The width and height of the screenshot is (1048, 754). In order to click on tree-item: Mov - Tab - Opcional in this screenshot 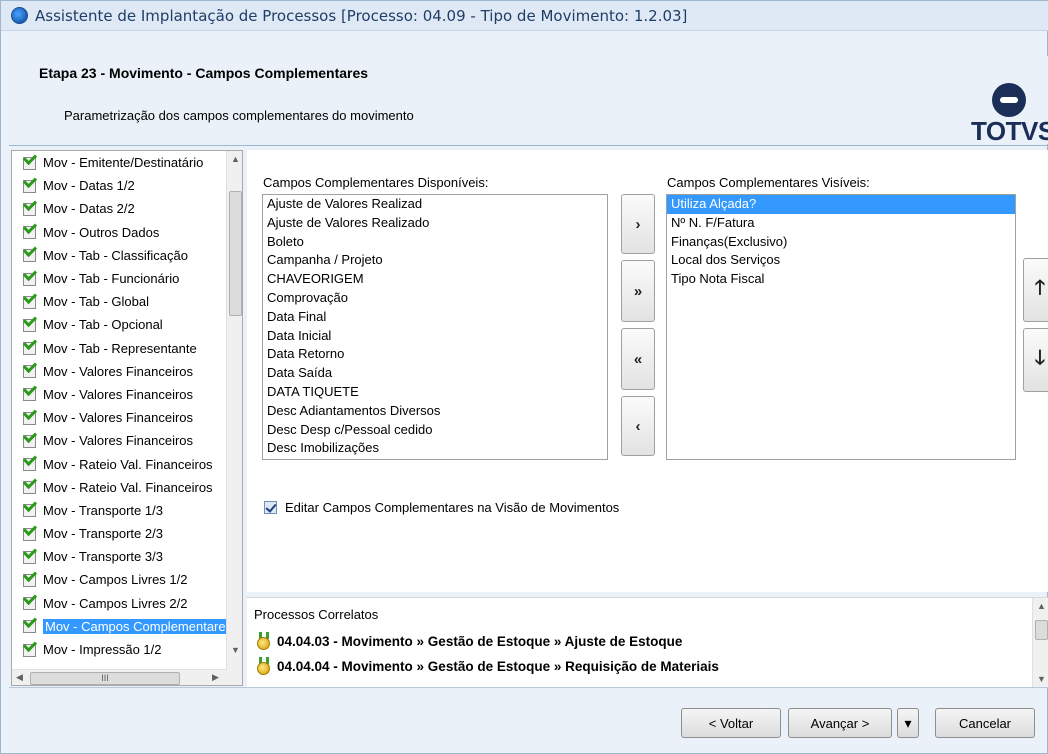, I will do `click(119, 324)`.